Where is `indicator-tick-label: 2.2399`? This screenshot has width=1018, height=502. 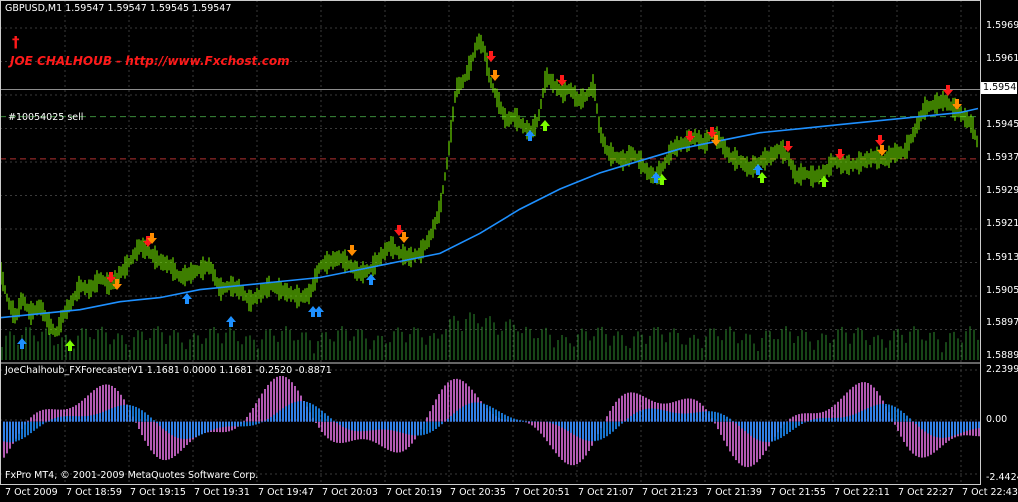
indicator-tick-label: 2.2399 is located at coordinates (1002, 369).